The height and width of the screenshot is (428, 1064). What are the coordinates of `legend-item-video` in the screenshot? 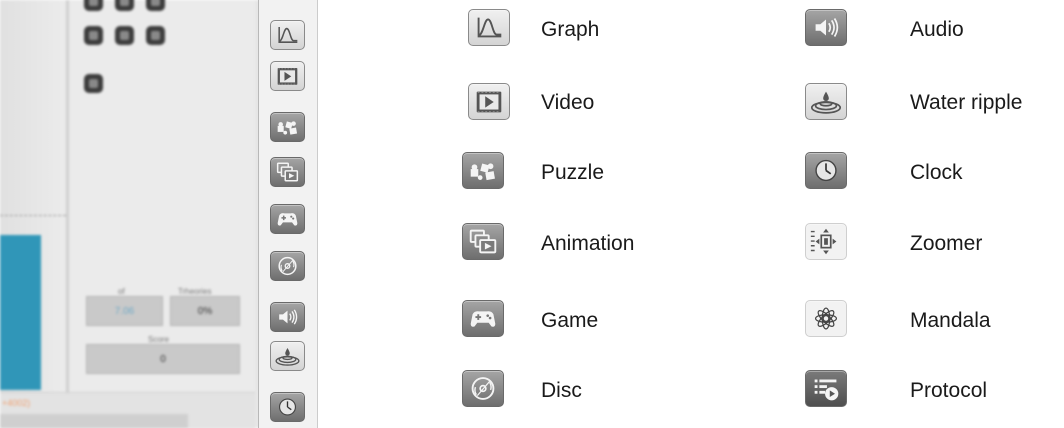 It's located at (489, 101).